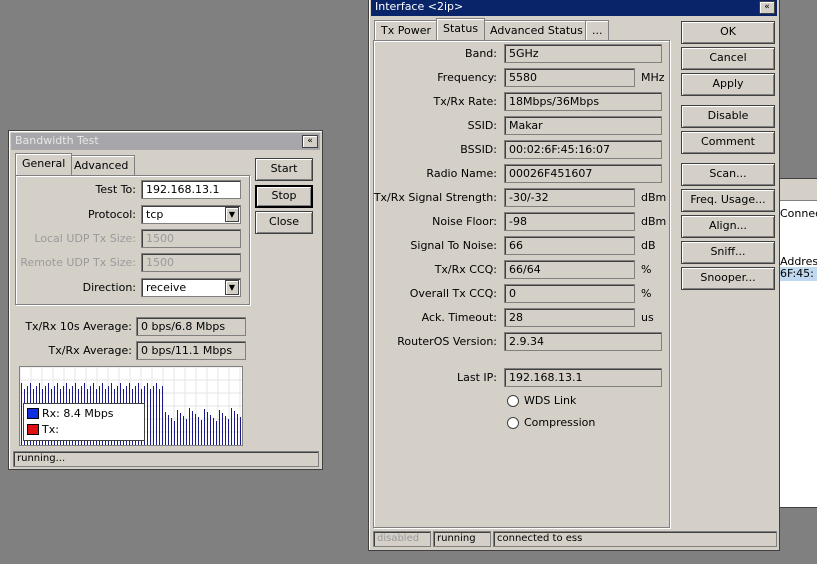 This screenshot has width=817, height=564. What do you see at coordinates (465, 101) in the screenshot?
I see `status-row-label: Tx/Rx Rate:` at bounding box center [465, 101].